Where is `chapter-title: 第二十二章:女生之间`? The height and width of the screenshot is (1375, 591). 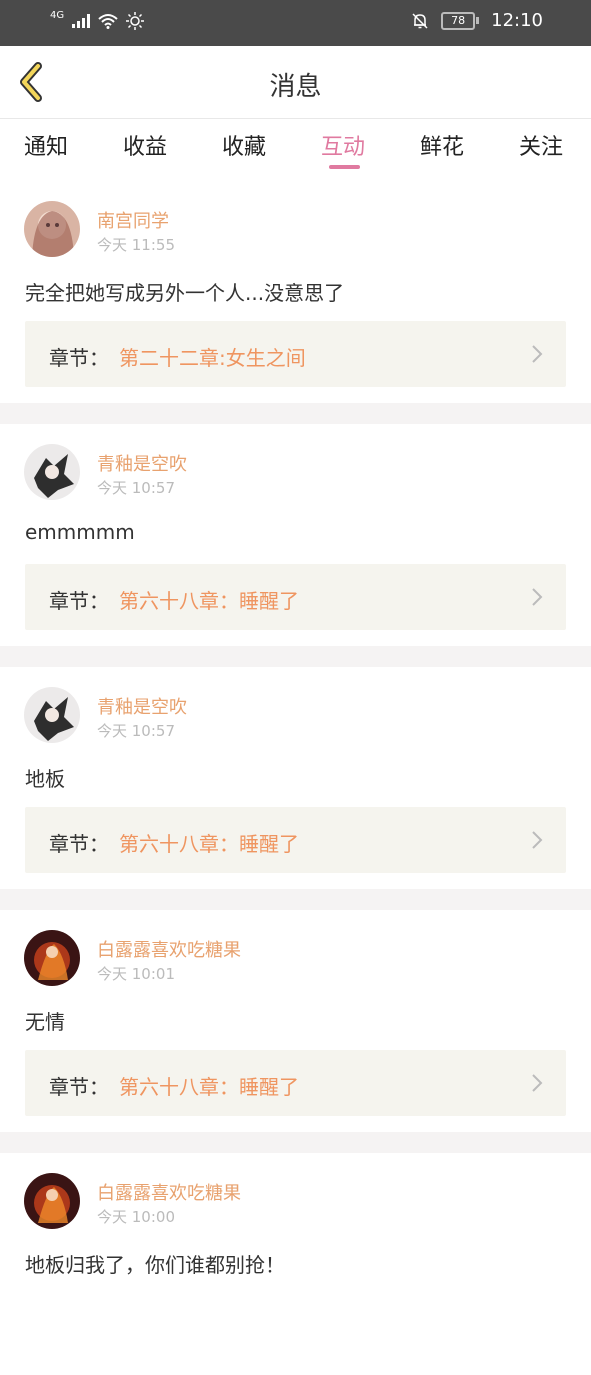 chapter-title: 第二十二章:女生之间 is located at coordinates (212, 358).